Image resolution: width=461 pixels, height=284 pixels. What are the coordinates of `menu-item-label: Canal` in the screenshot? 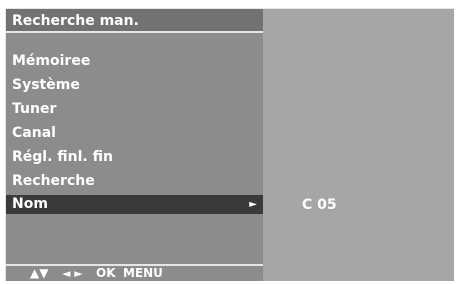 It's located at (34, 133).